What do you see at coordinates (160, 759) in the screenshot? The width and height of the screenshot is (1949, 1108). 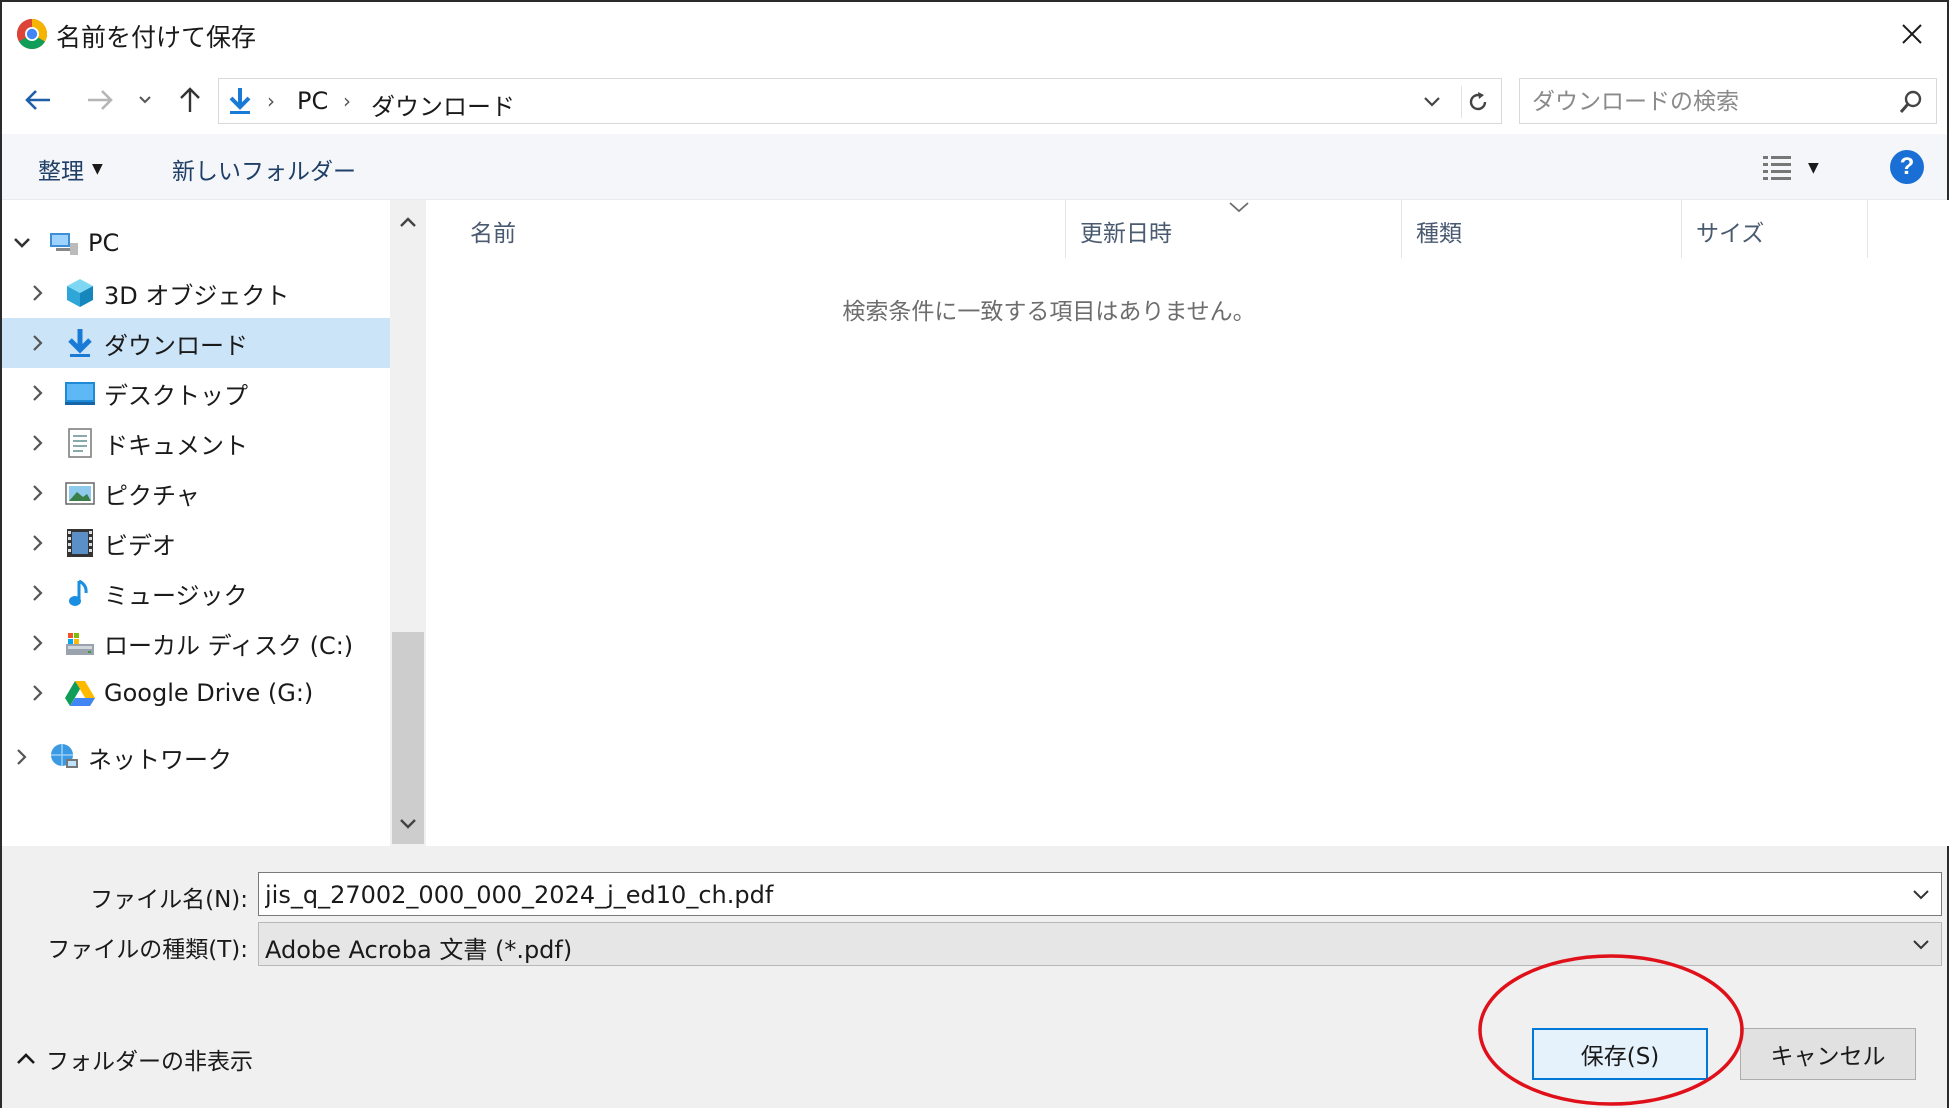 I see `tree-item-label: ネットワーク` at bounding box center [160, 759].